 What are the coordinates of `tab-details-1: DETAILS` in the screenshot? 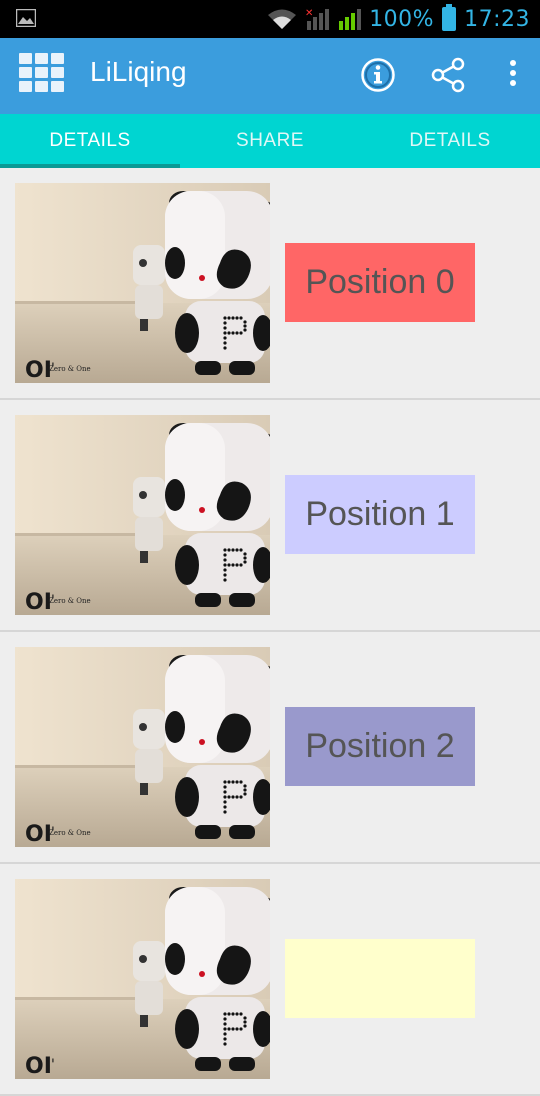 It's located at (90, 141).